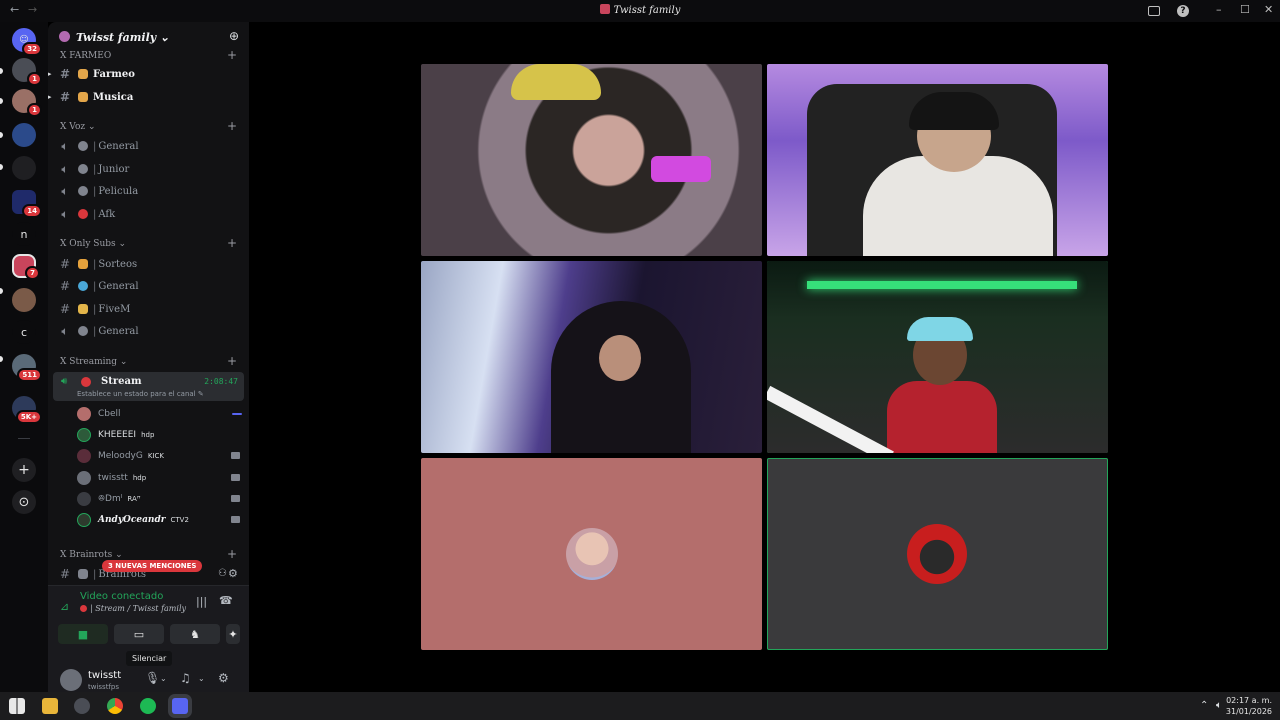 This screenshot has height=720, width=1280. I want to click on user-settings-icon: ⚙, so click(223, 678).